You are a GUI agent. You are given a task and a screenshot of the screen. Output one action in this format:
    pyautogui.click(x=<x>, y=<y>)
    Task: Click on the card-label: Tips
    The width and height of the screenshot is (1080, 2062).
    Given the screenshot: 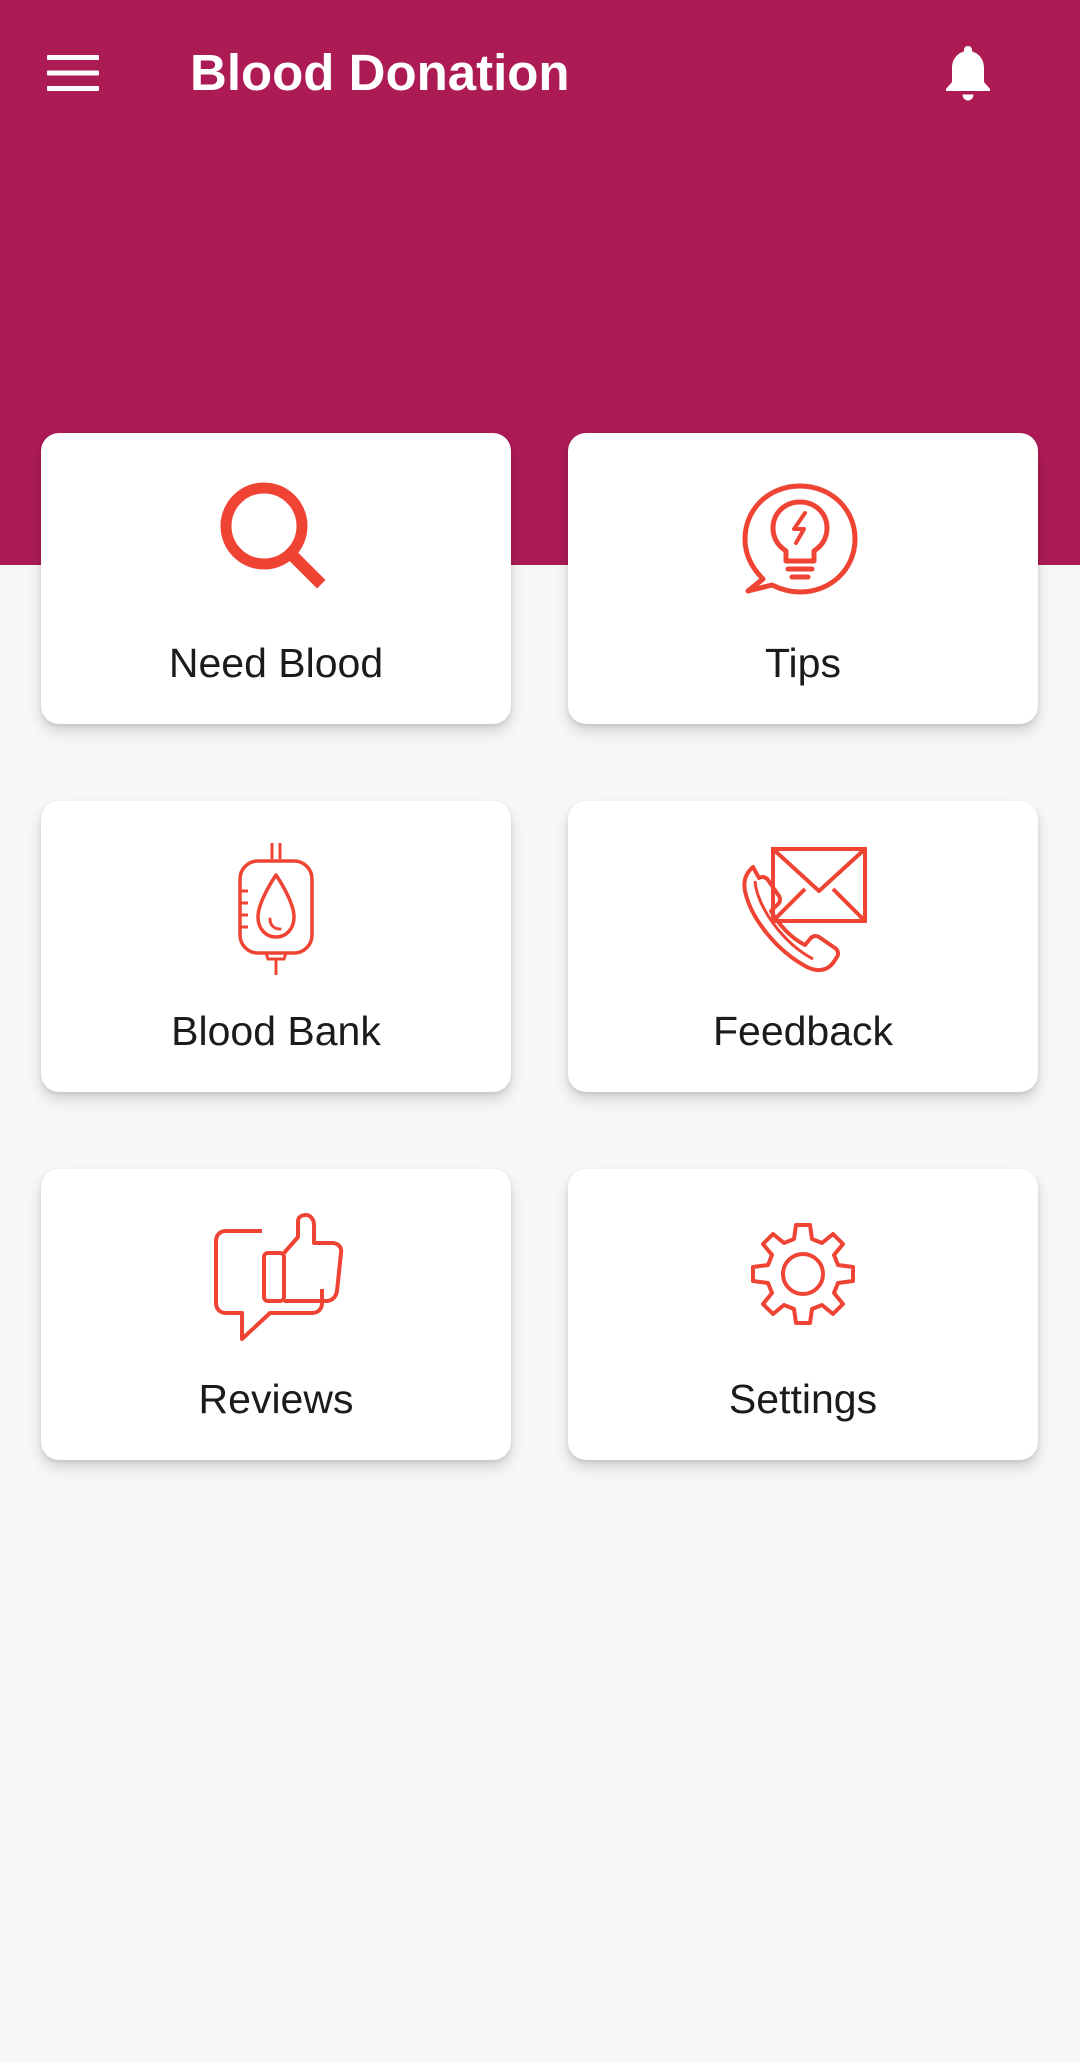 What is the action you would take?
    pyautogui.click(x=803, y=663)
    